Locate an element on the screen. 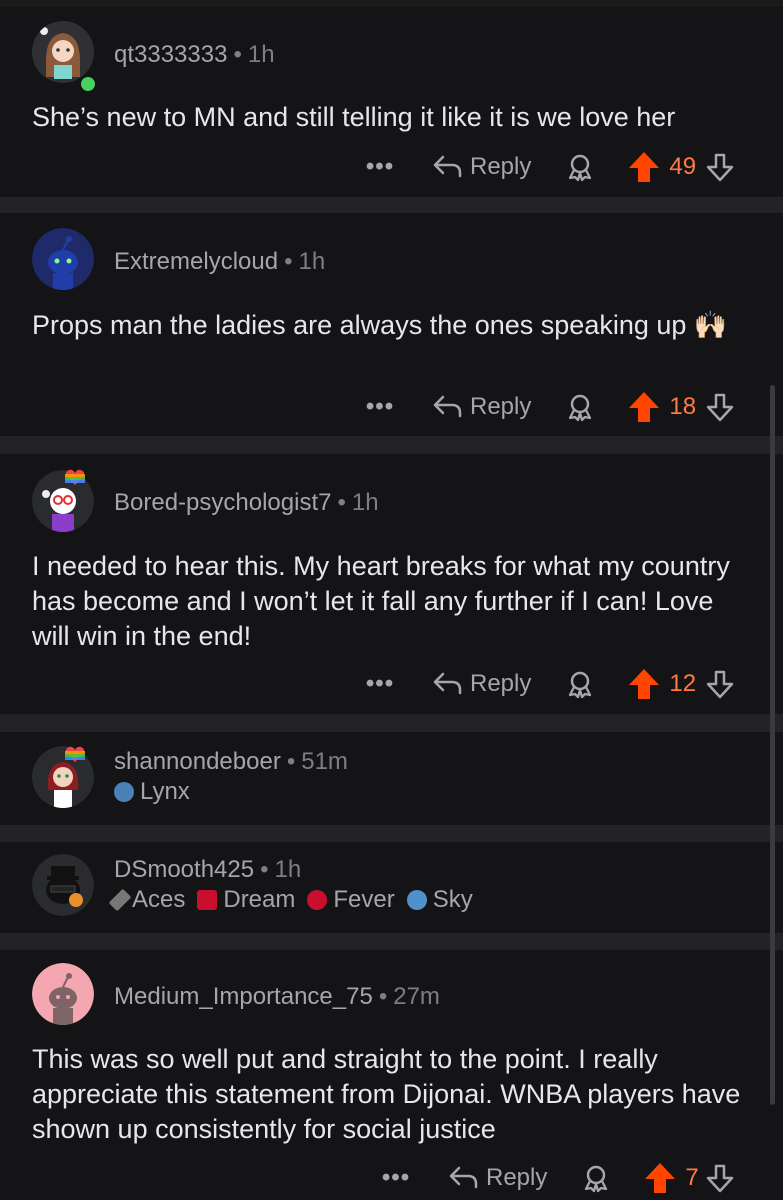  vote-score: 49 is located at coordinates (683, 166).